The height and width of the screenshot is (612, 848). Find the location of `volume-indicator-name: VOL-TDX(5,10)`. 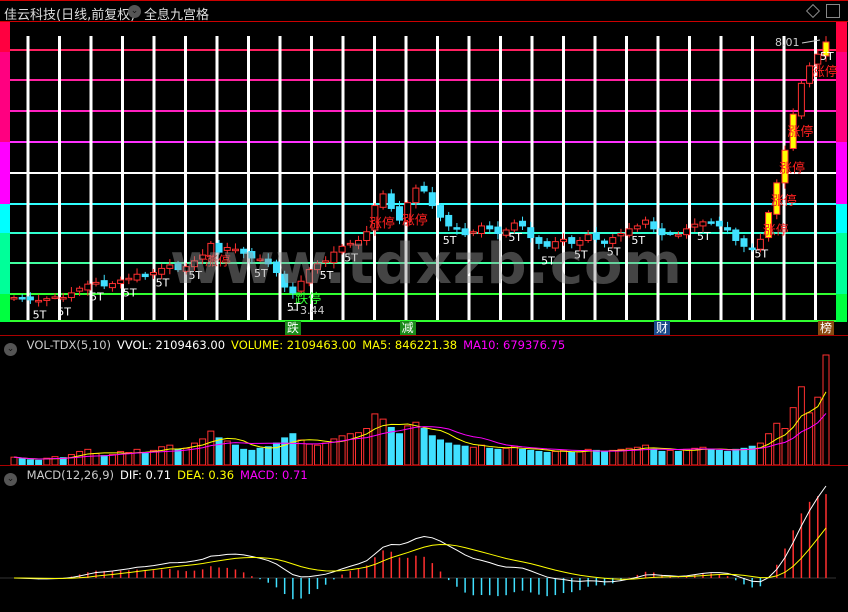

volume-indicator-name: VOL-TDX(5,10) is located at coordinates (69, 345).